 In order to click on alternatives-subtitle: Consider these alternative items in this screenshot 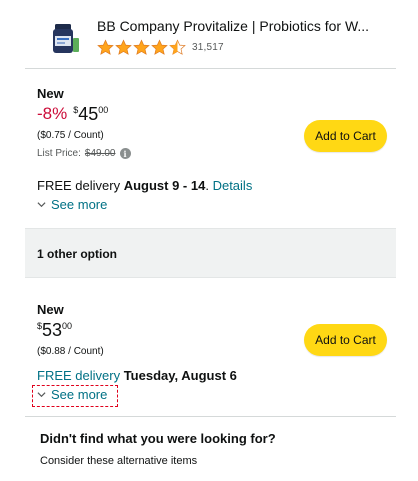, I will do `click(119, 461)`.